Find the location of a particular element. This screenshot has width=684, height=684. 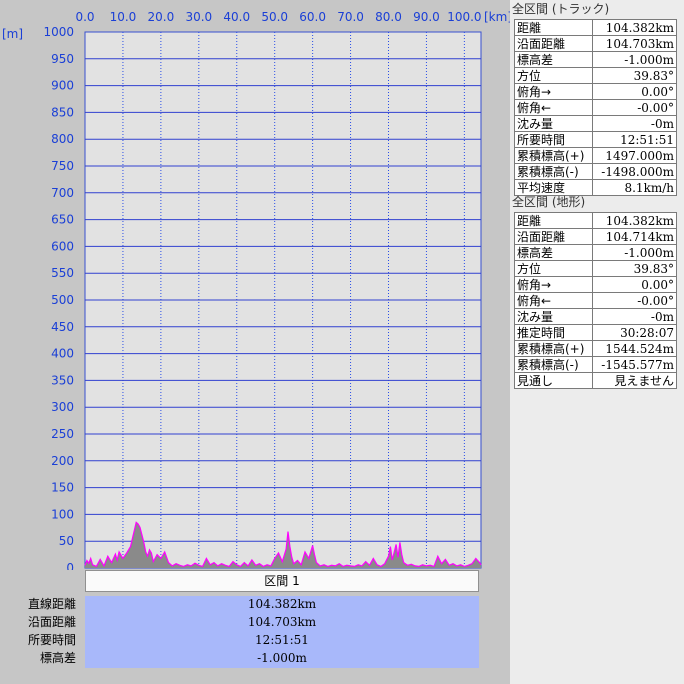

terrain-stat-label: 方位 is located at coordinates (553, 268).